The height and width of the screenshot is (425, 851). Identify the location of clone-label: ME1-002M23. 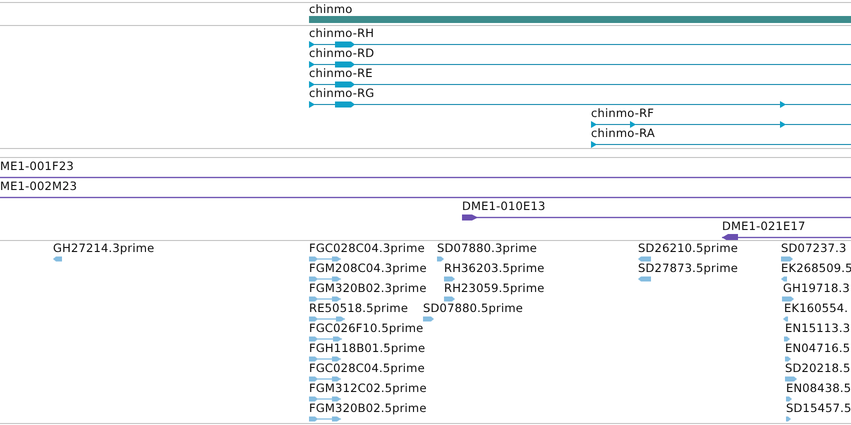
(39, 186).